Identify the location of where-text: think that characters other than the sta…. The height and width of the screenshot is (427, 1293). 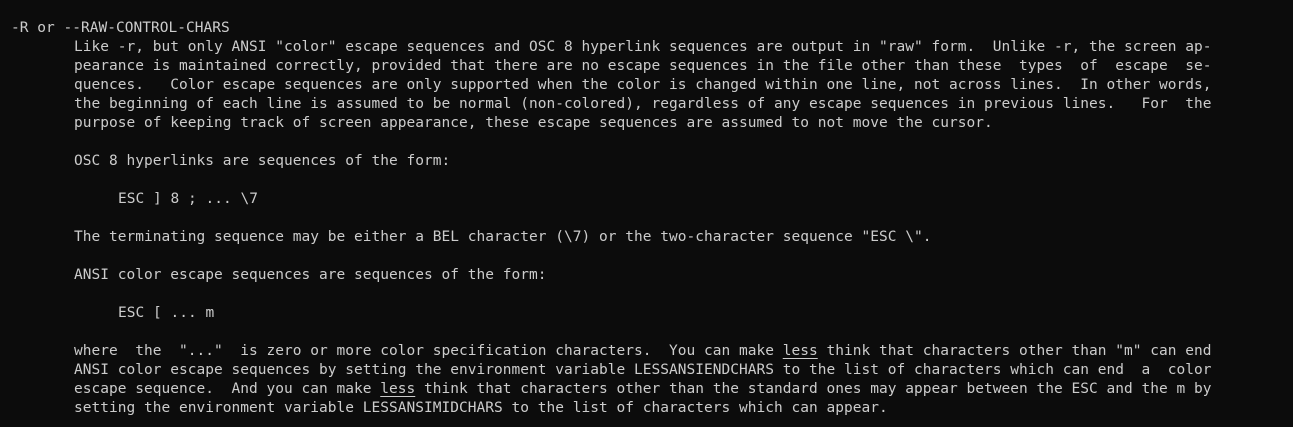
(813, 389).